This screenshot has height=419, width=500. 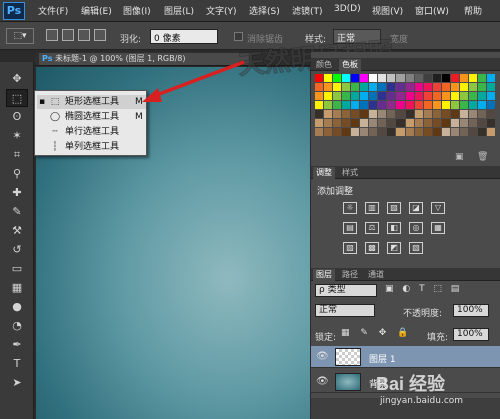 What do you see at coordinates (17, 136) in the screenshot?
I see `magic-wand-tool-icon: ✶` at bounding box center [17, 136].